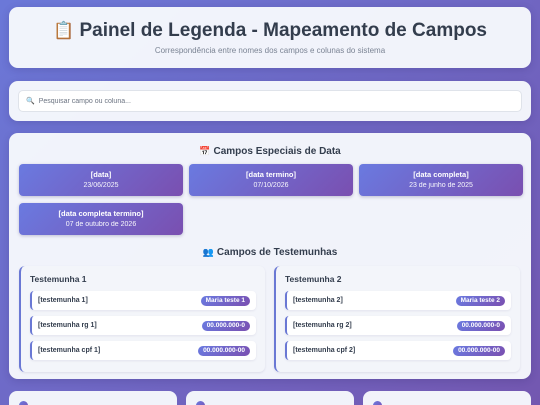 This screenshot has width=540, height=405. I want to click on witness-field-name: [testemunha rg 1], so click(67, 325).